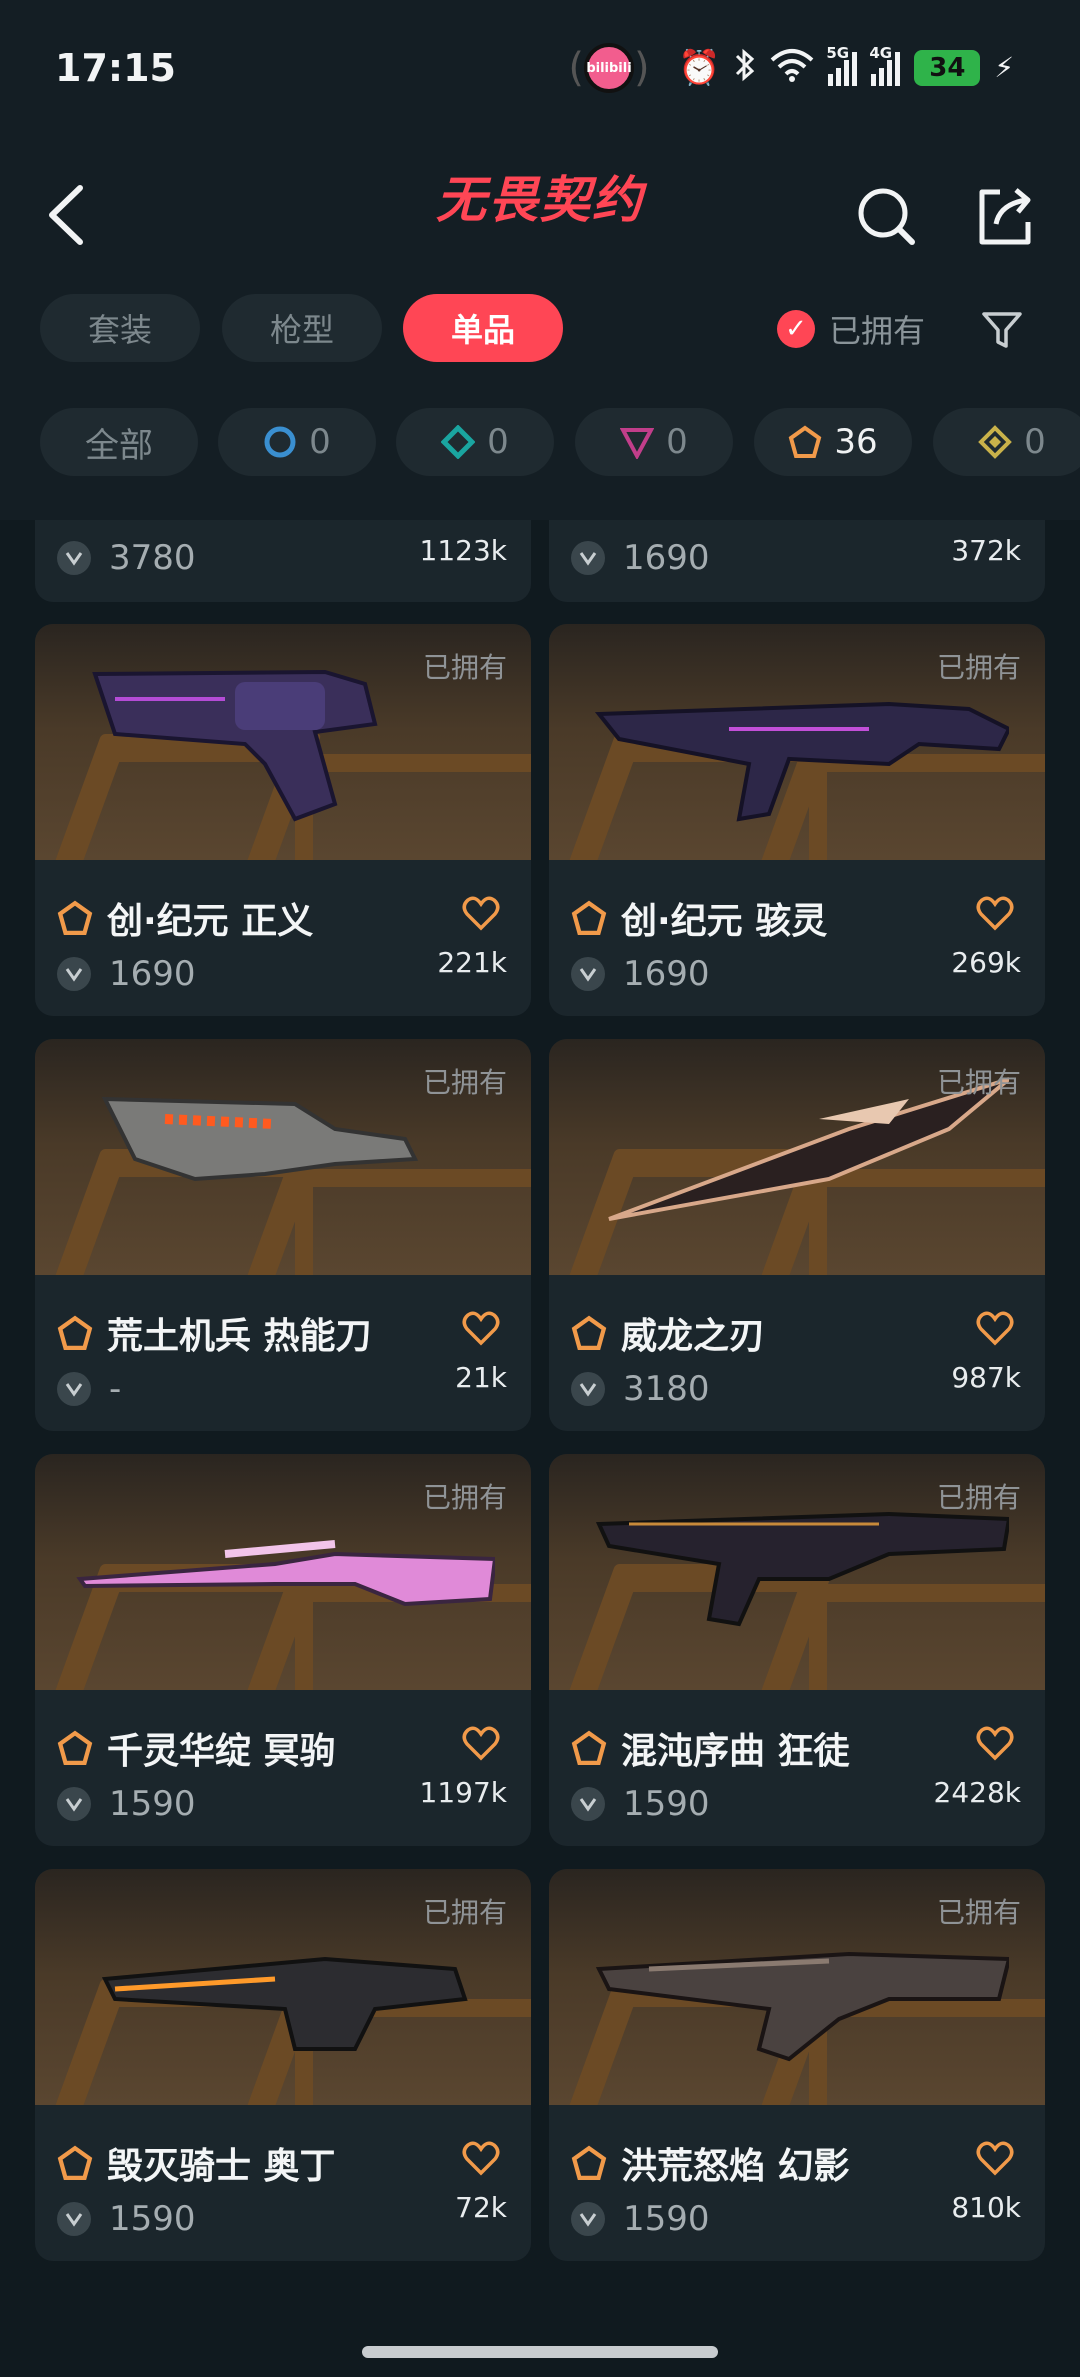  What do you see at coordinates (458, 442) in the screenshot?
I see `deluxe-tier-icon` at bounding box center [458, 442].